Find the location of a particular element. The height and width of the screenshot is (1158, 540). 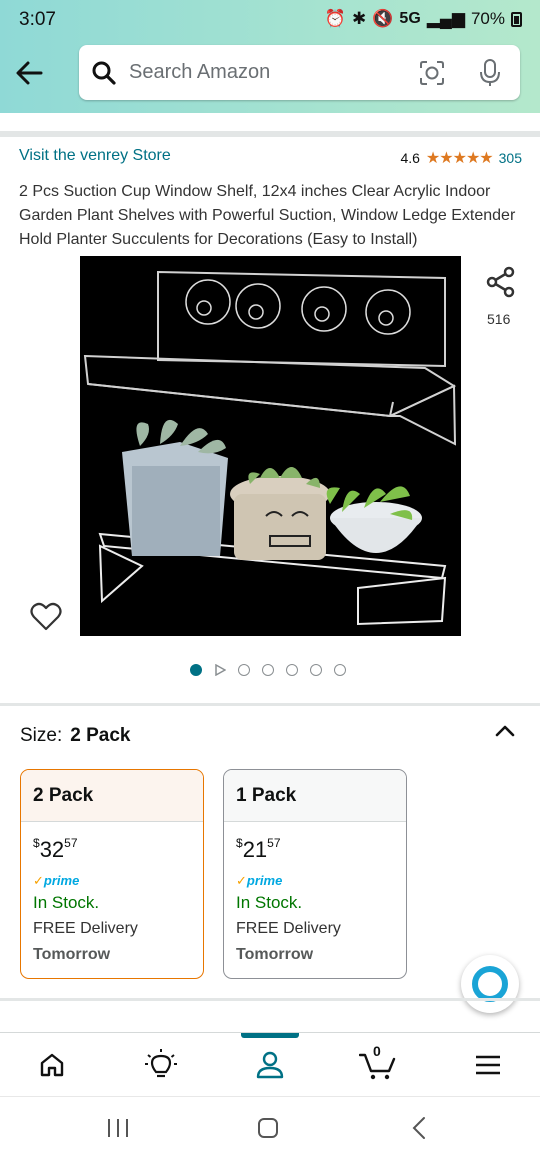

system-nav-bar is located at coordinates (270, 1127).